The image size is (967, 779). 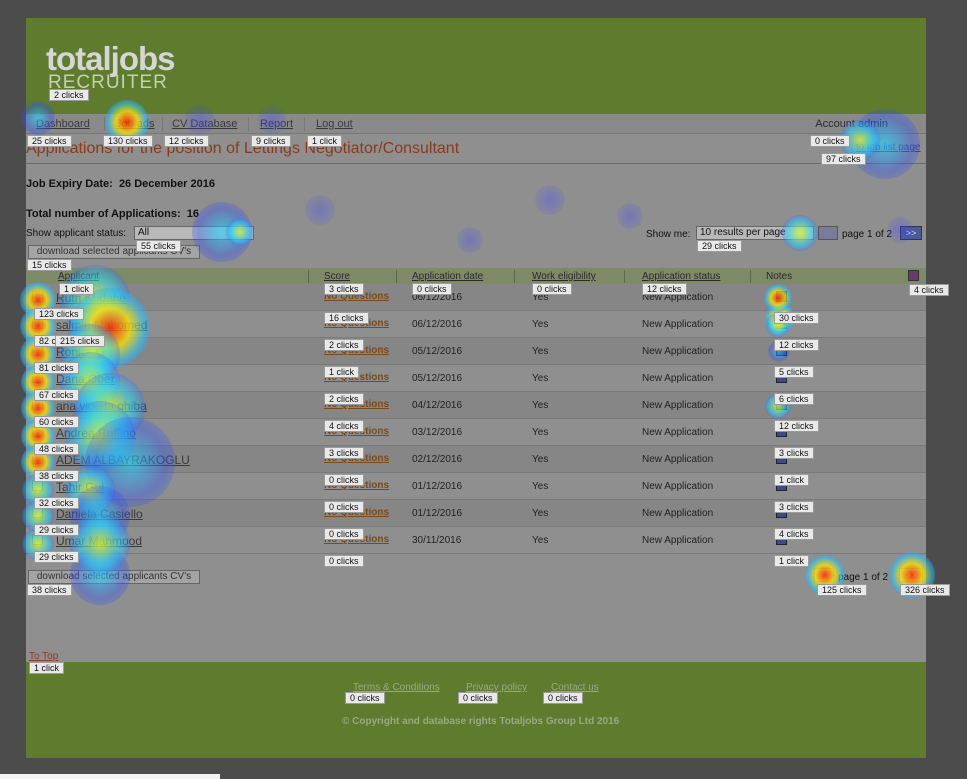 What do you see at coordinates (843, 159) in the screenshot?
I see `click-badge: 97 clicks` at bounding box center [843, 159].